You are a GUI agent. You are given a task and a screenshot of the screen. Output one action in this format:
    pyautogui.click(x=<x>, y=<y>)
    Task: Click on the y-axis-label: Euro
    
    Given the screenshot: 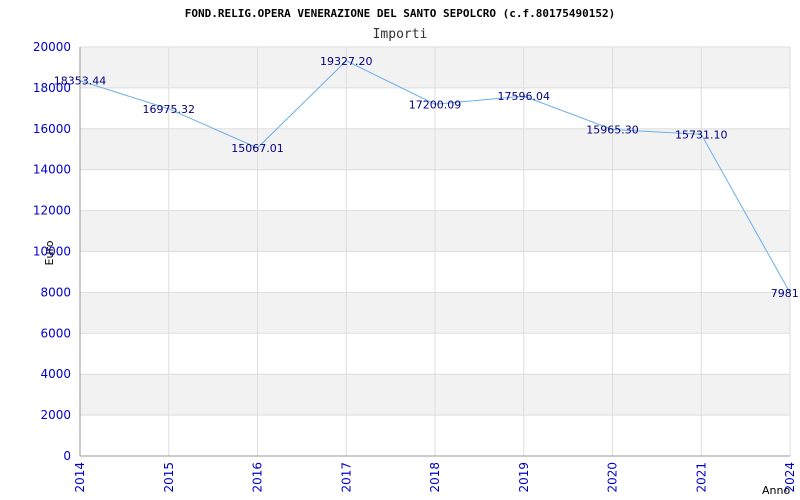 What is the action you would take?
    pyautogui.click(x=49, y=252)
    